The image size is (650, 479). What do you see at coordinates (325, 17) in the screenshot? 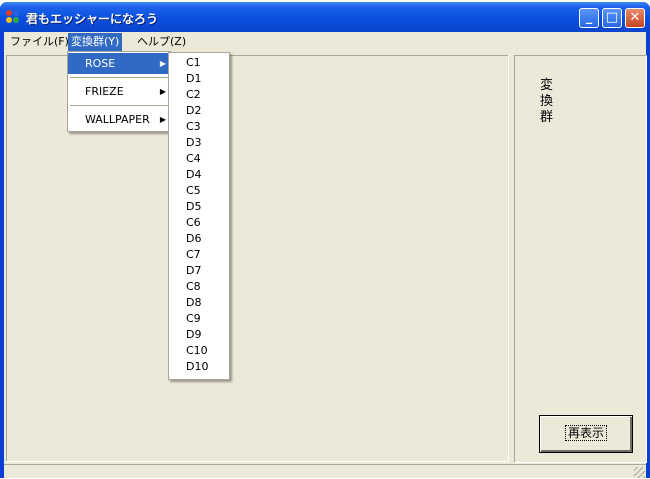
I see `title-bar: 君もエッシャーになろう _ □ ✕` at bounding box center [325, 17].